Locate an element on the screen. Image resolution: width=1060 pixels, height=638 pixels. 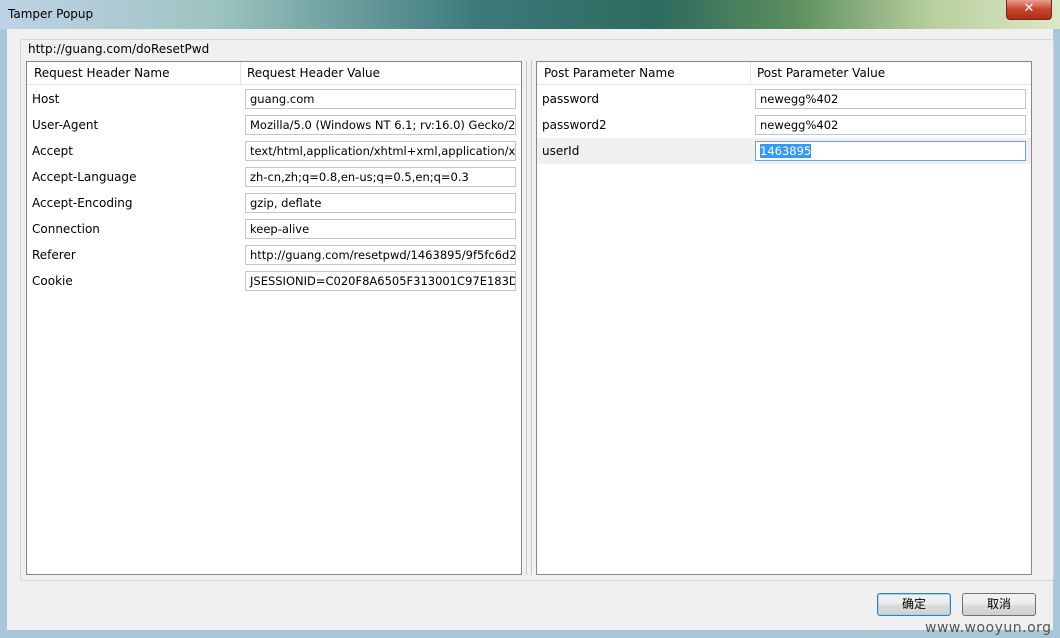
close-button: ✕ is located at coordinates (1029, 10).